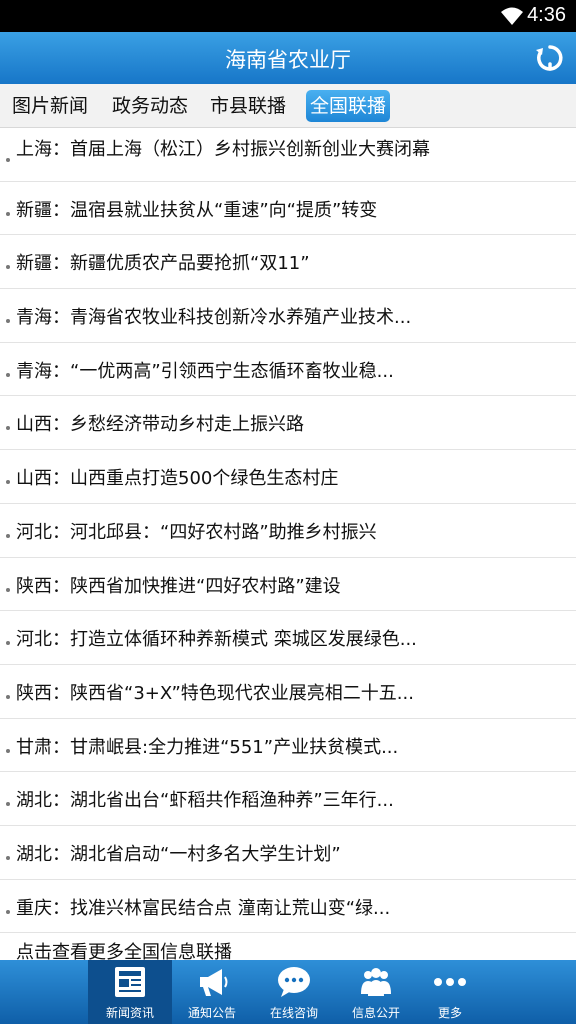 The height and width of the screenshot is (1024, 576). Describe the element at coordinates (196, 532) in the screenshot. I see `news-headline: 河北：河北邱县：“四好农村路”助推乡村振兴` at that location.